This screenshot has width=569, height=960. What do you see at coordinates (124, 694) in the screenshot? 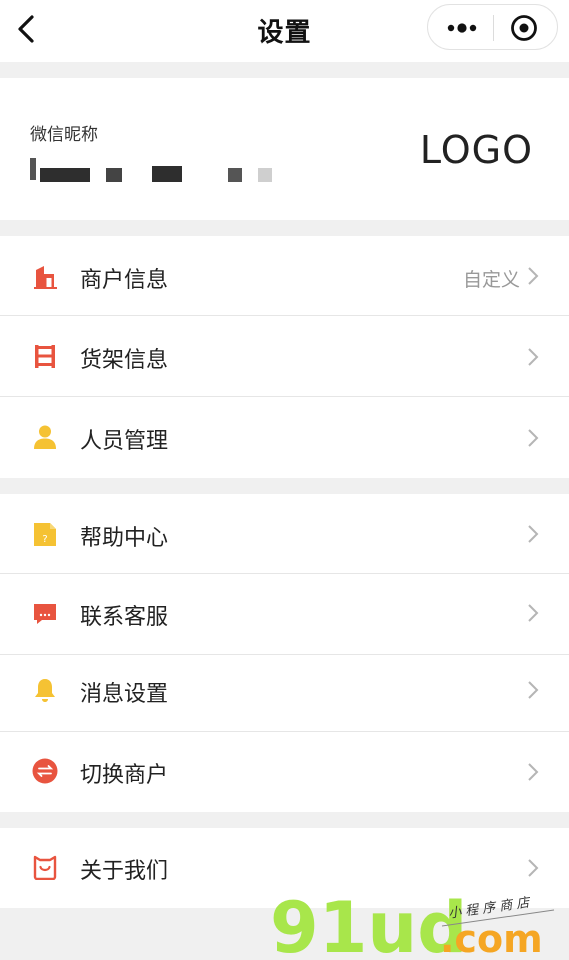
I see `menu-item-label: 消息设置` at bounding box center [124, 694].